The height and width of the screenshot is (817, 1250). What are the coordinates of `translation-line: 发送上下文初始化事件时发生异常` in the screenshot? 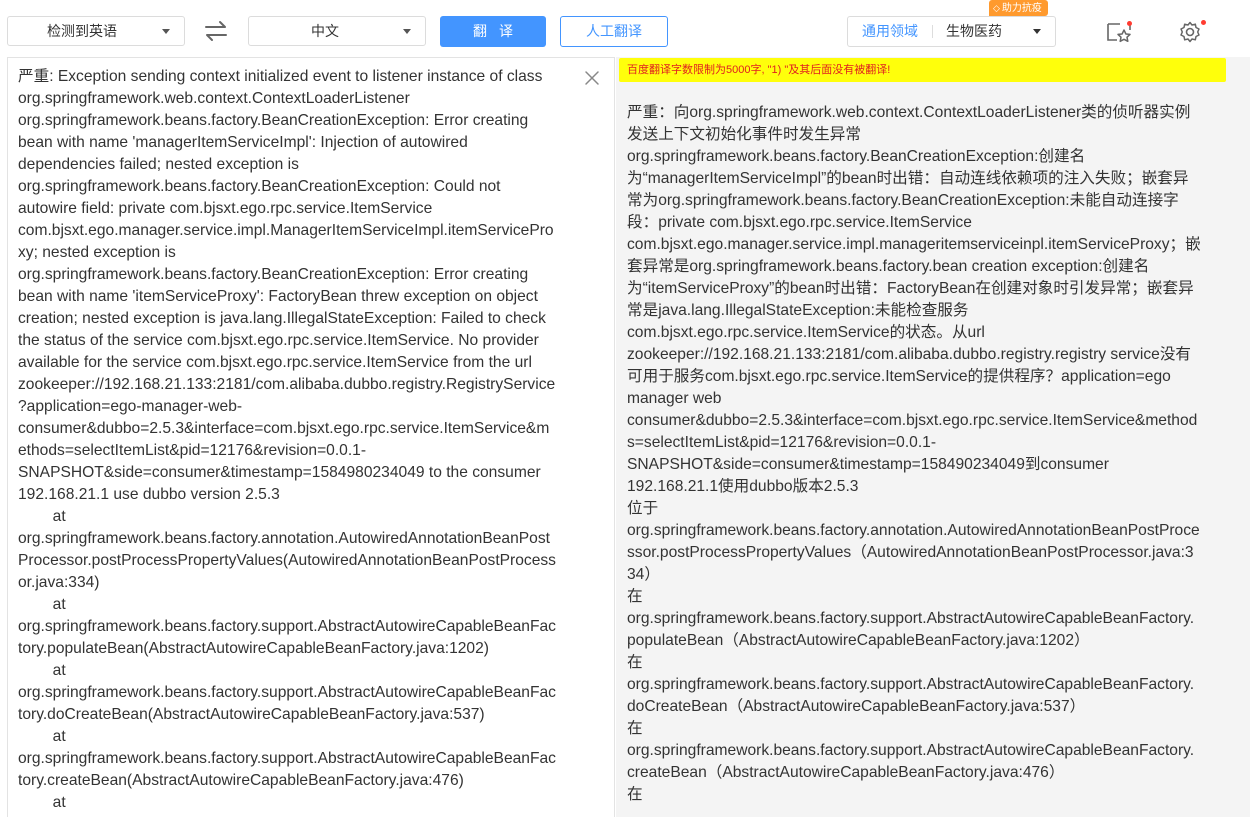 It's located at (744, 134).